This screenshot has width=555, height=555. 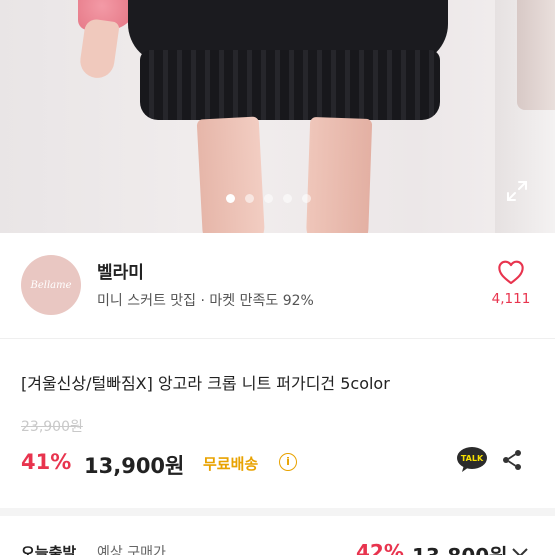 I want to click on image-pager, so click(x=268, y=198).